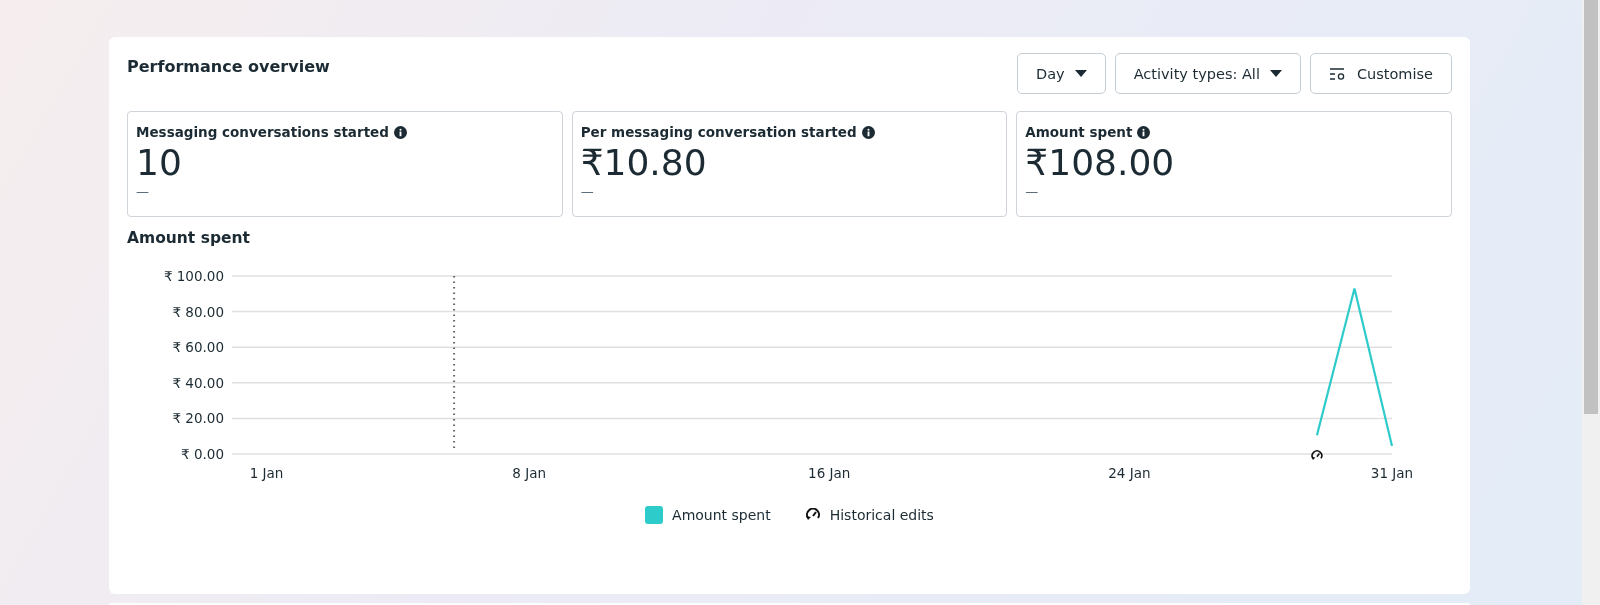  I want to click on y-tick-label: ₹ 40.00, so click(198, 382).